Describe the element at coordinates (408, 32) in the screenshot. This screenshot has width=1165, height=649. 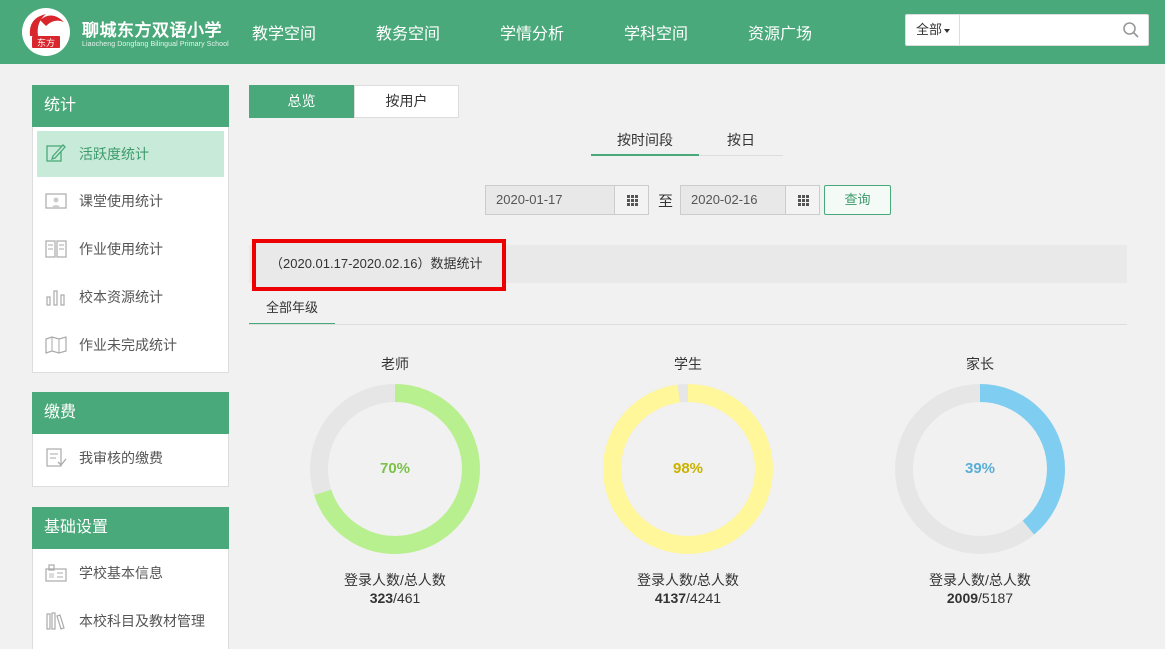
I see `nav-academic-space: 教务空间` at that location.